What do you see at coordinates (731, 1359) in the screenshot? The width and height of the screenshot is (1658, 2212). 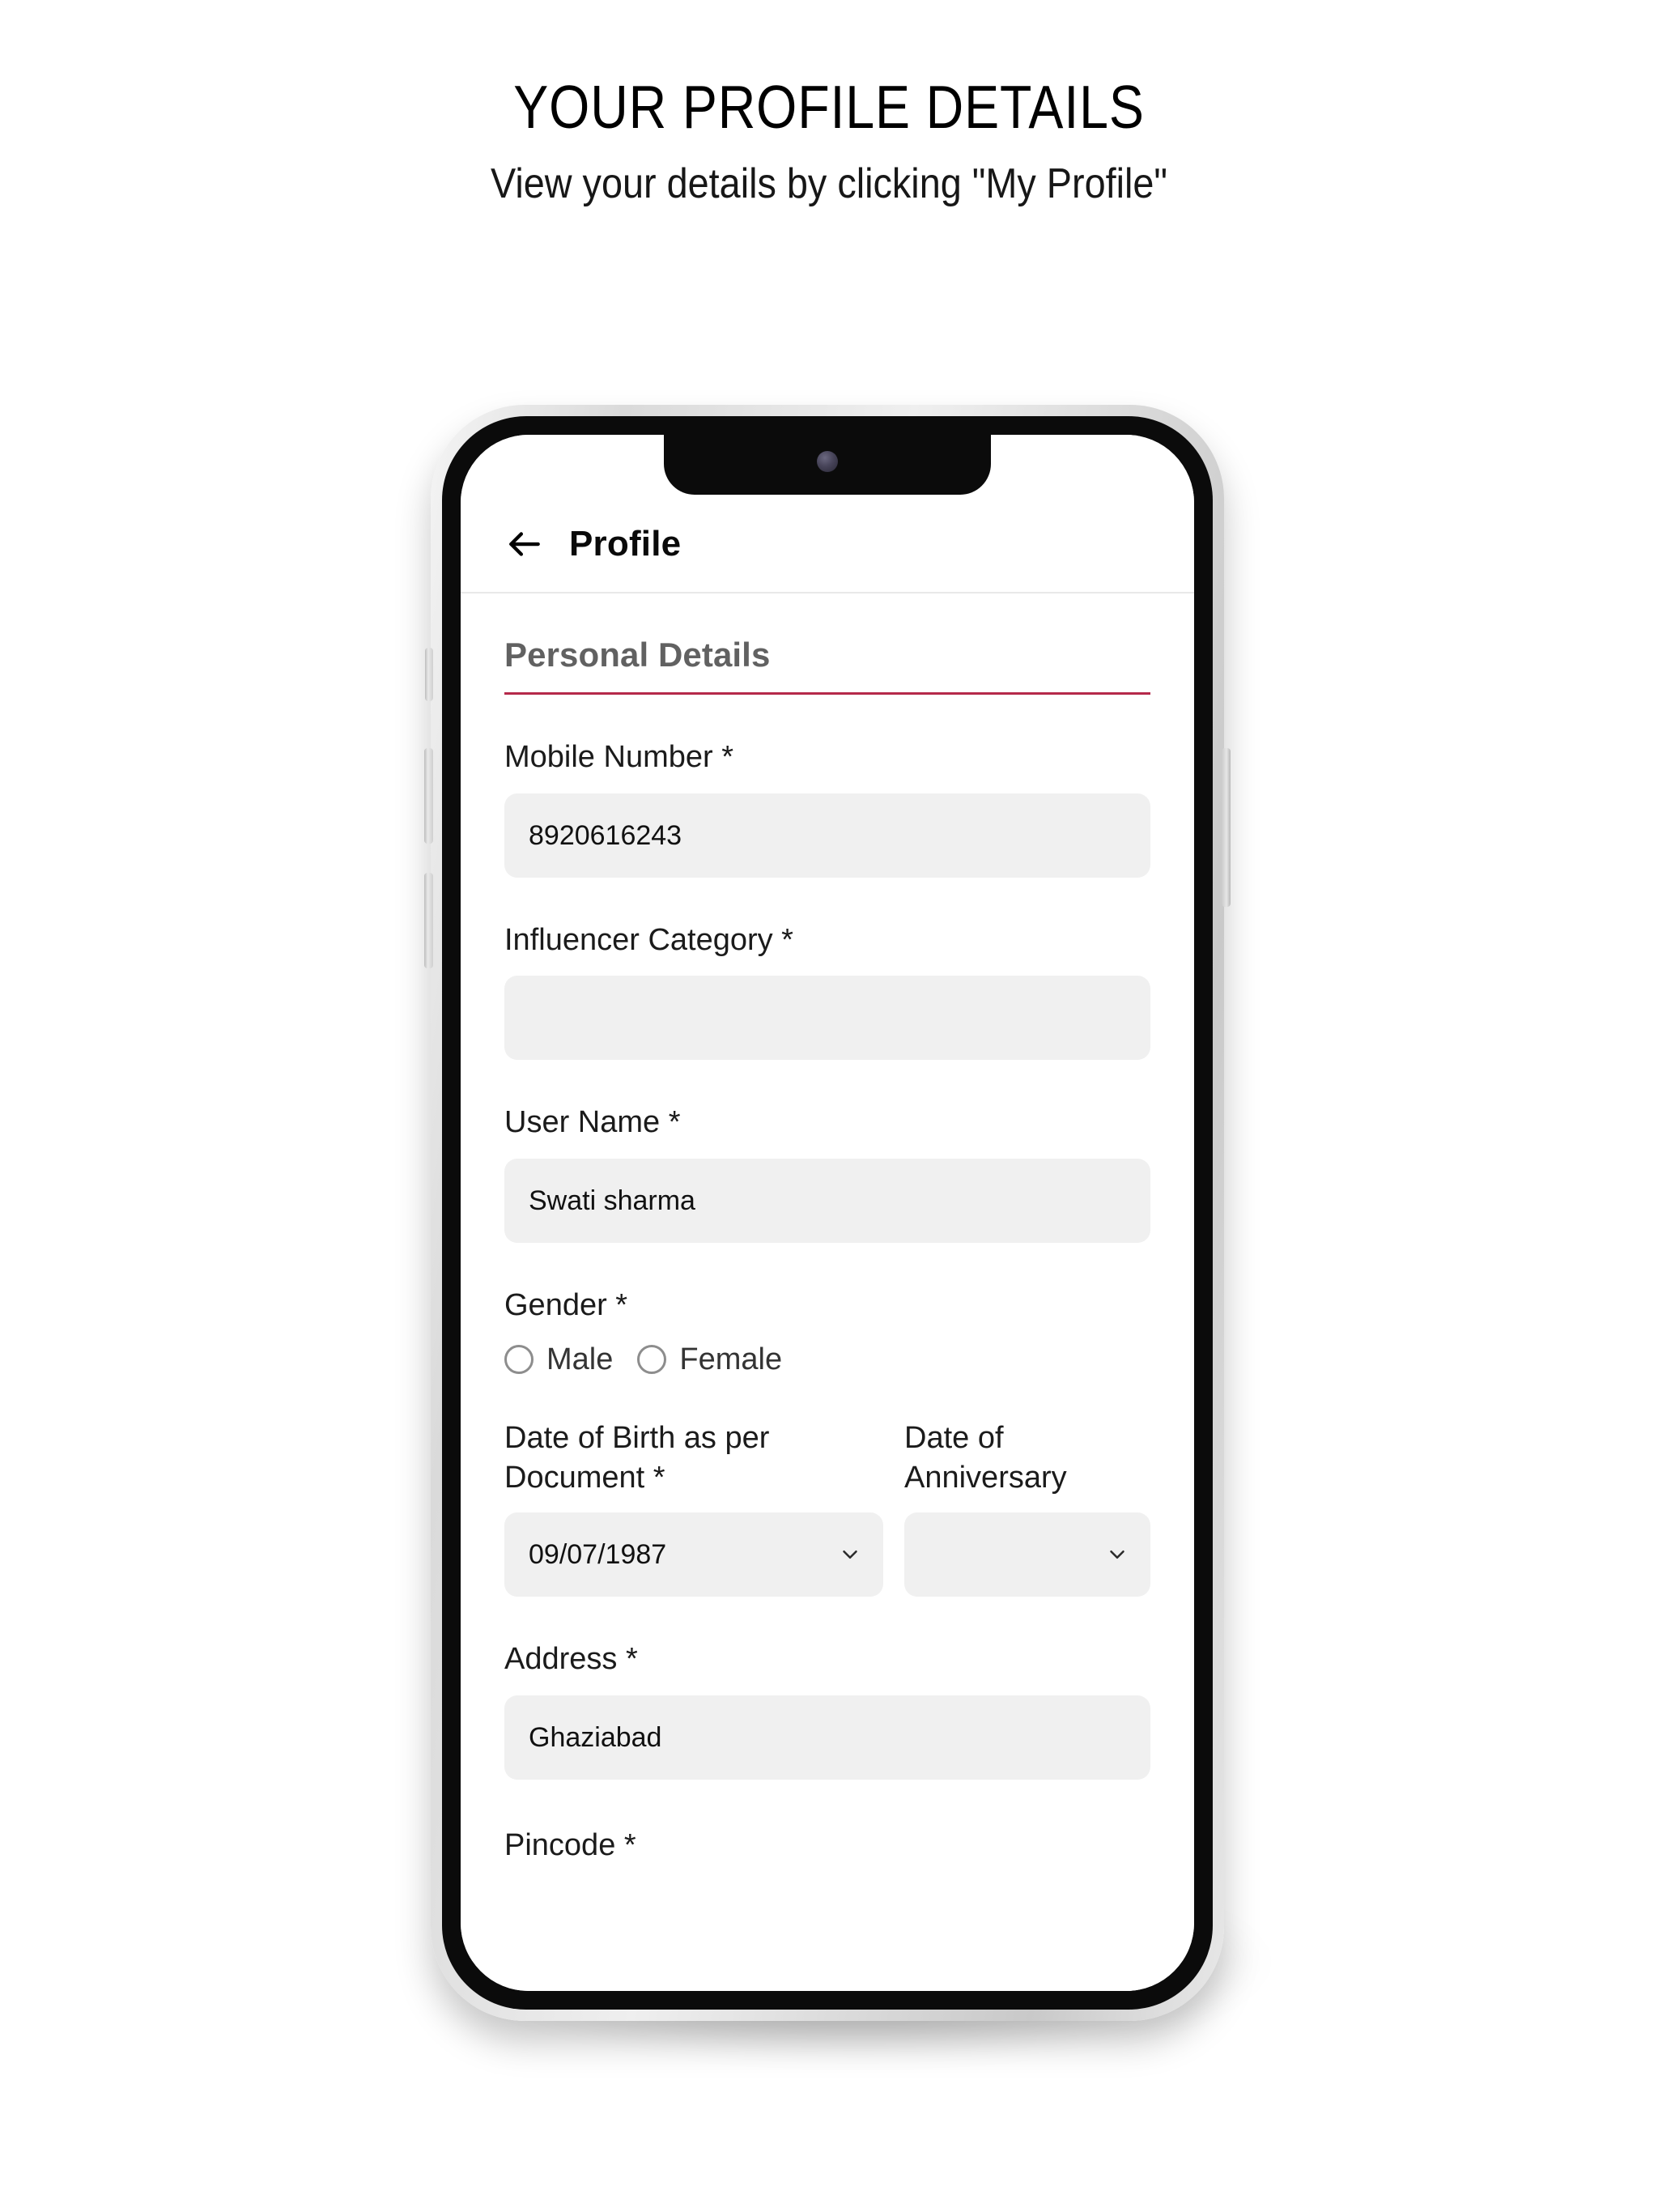 I see `gender-option-female-label: Female` at bounding box center [731, 1359].